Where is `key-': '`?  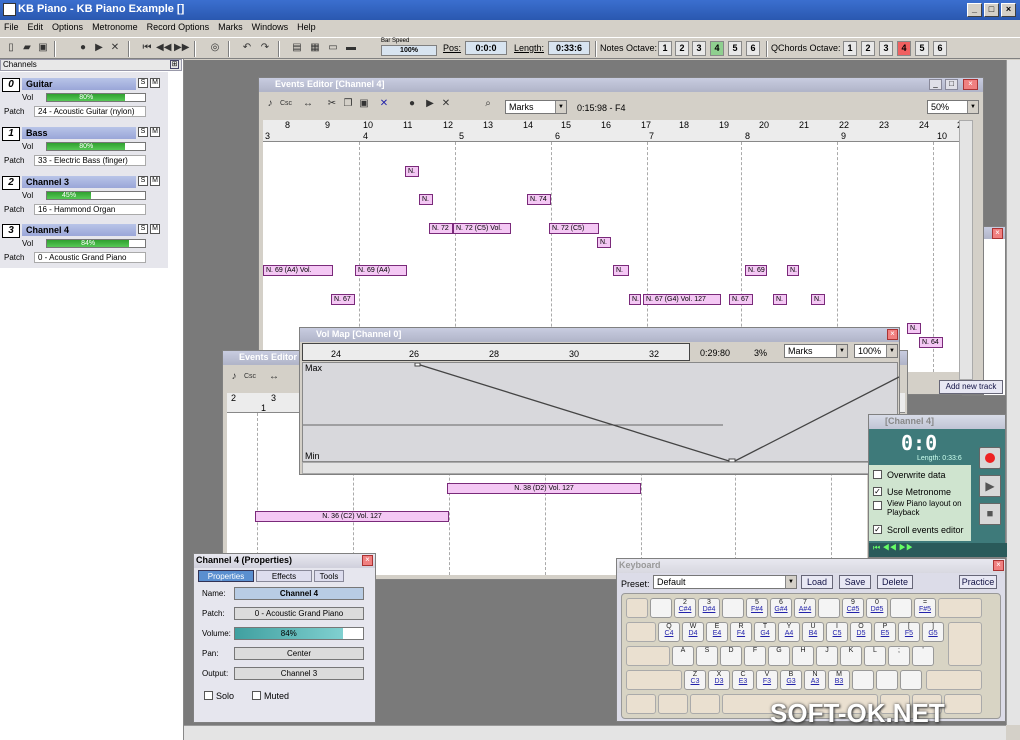 key-': ' is located at coordinates (923, 656).